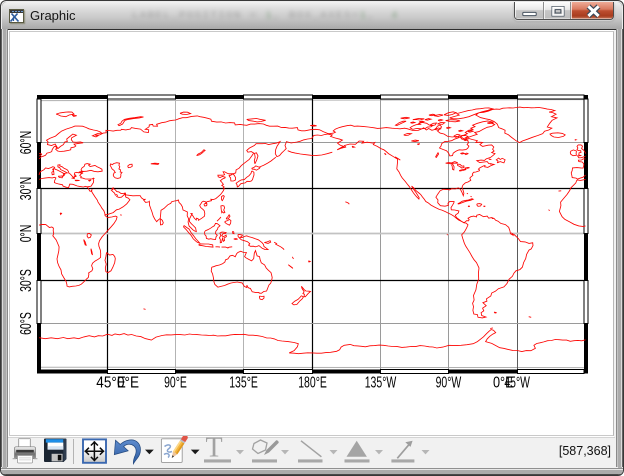 This screenshot has width=624, height=476. I want to click on svg-text: 30°N, so click(26, 188).